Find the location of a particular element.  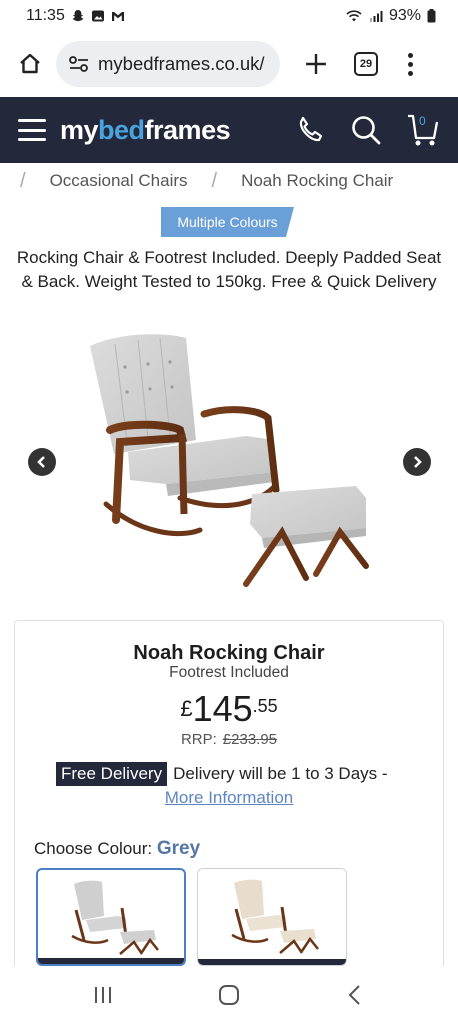

browser-toolbar: mybedframes.co.uk/ 29 is located at coordinates (229, 64).